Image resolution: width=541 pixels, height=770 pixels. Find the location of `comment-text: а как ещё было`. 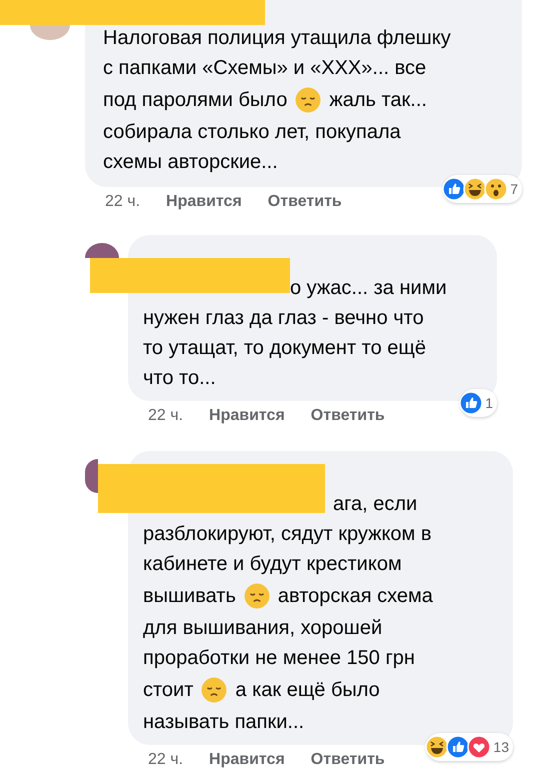

comment-text: а как ещё было is located at coordinates (307, 690).